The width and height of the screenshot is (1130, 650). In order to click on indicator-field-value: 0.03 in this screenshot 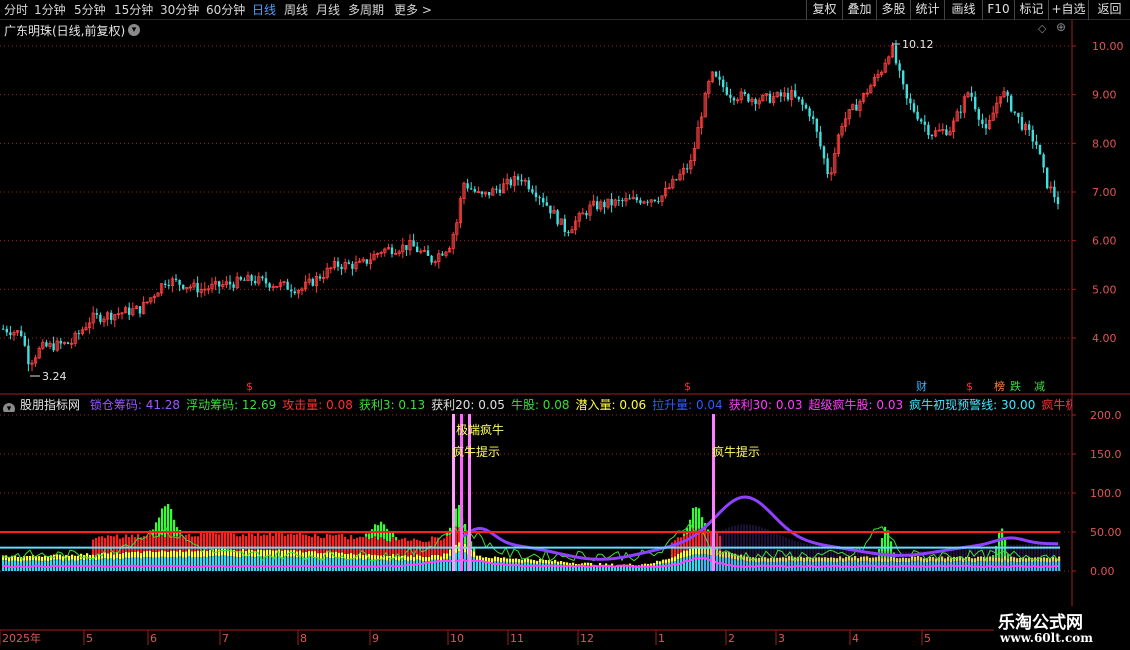, I will do `click(789, 405)`.